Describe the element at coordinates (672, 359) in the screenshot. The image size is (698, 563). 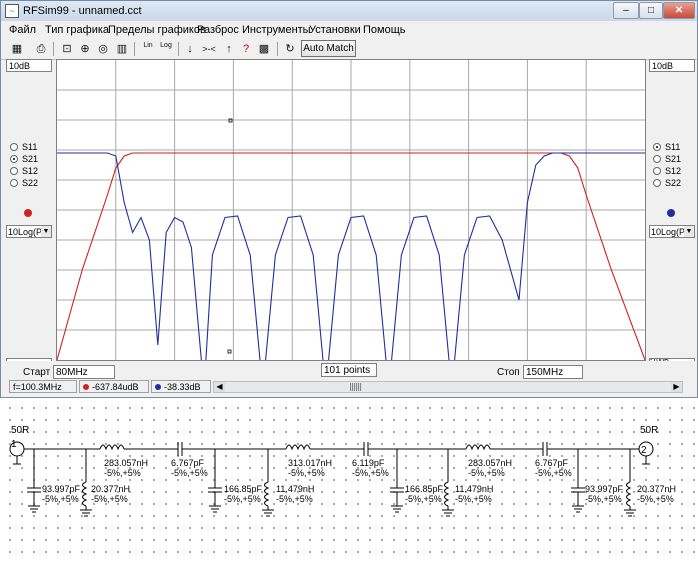
I see `right-scale-bottom: -10dB` at that location.